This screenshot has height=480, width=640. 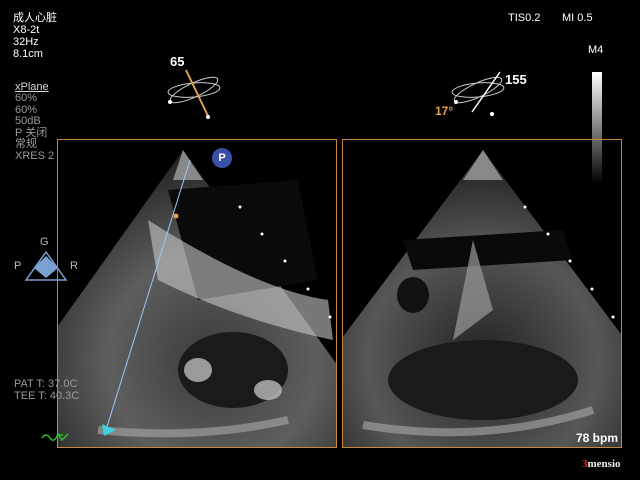 What do you see at coordinates (597, 438) in the screenshot?
I see `heart-rate: 78 bpm` at bounding box center [597, 438].